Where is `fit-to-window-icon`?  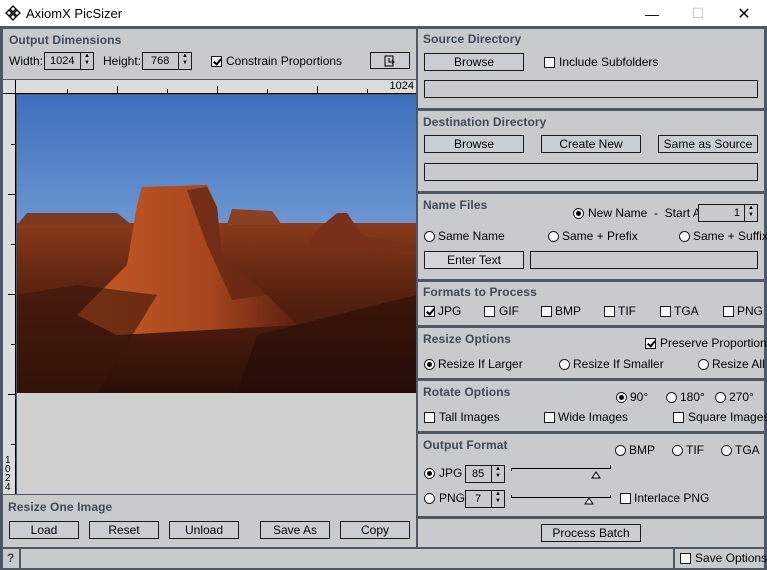 fit-to-window-icon is located at coordinates (389, 60).